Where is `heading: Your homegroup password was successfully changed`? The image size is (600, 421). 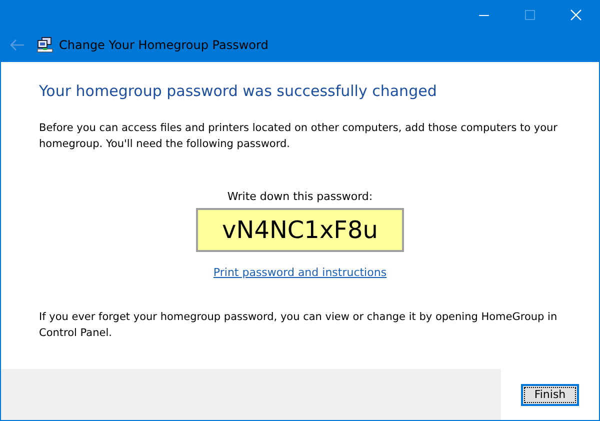
heading: Your homegroup password was successfully changed is located at coordinates (238, 91).